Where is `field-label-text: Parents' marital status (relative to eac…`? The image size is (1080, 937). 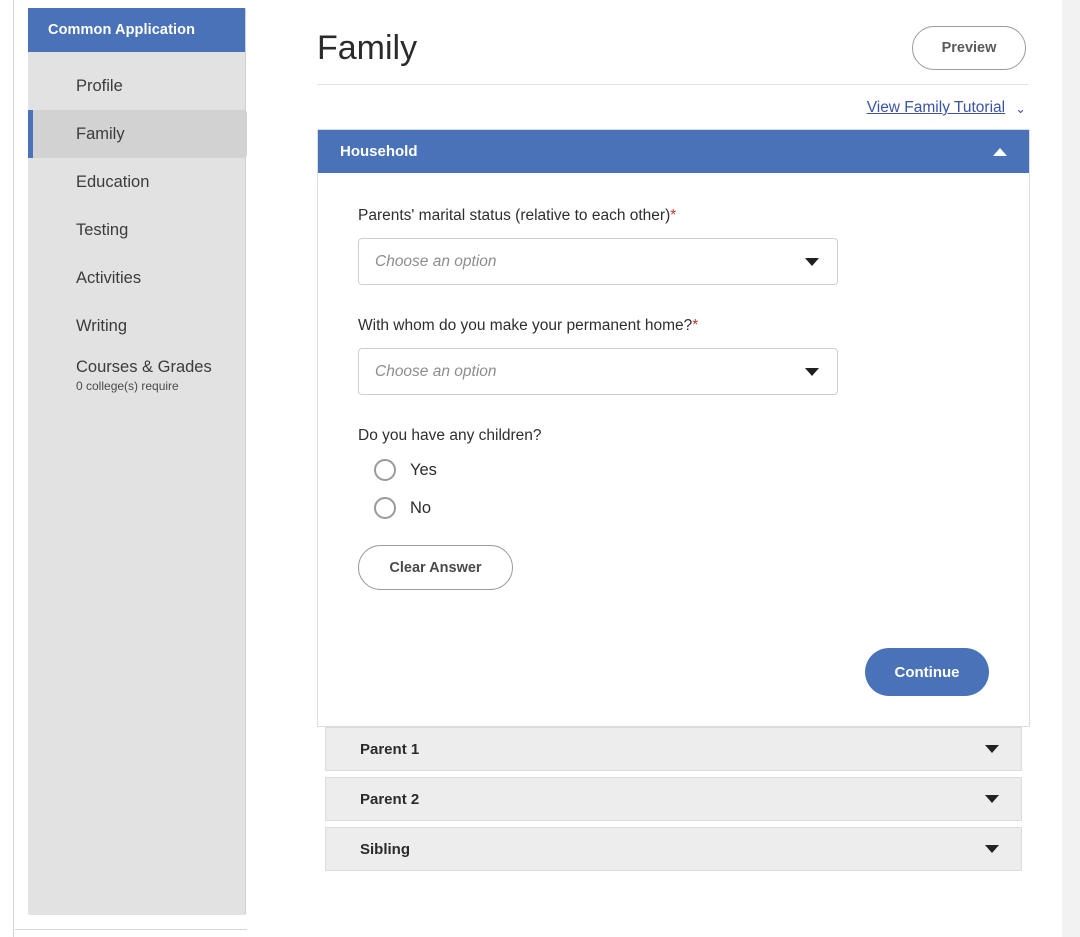 field-label-text: Parents' marital status (relative to eac… is located at coordinates (514, 215).